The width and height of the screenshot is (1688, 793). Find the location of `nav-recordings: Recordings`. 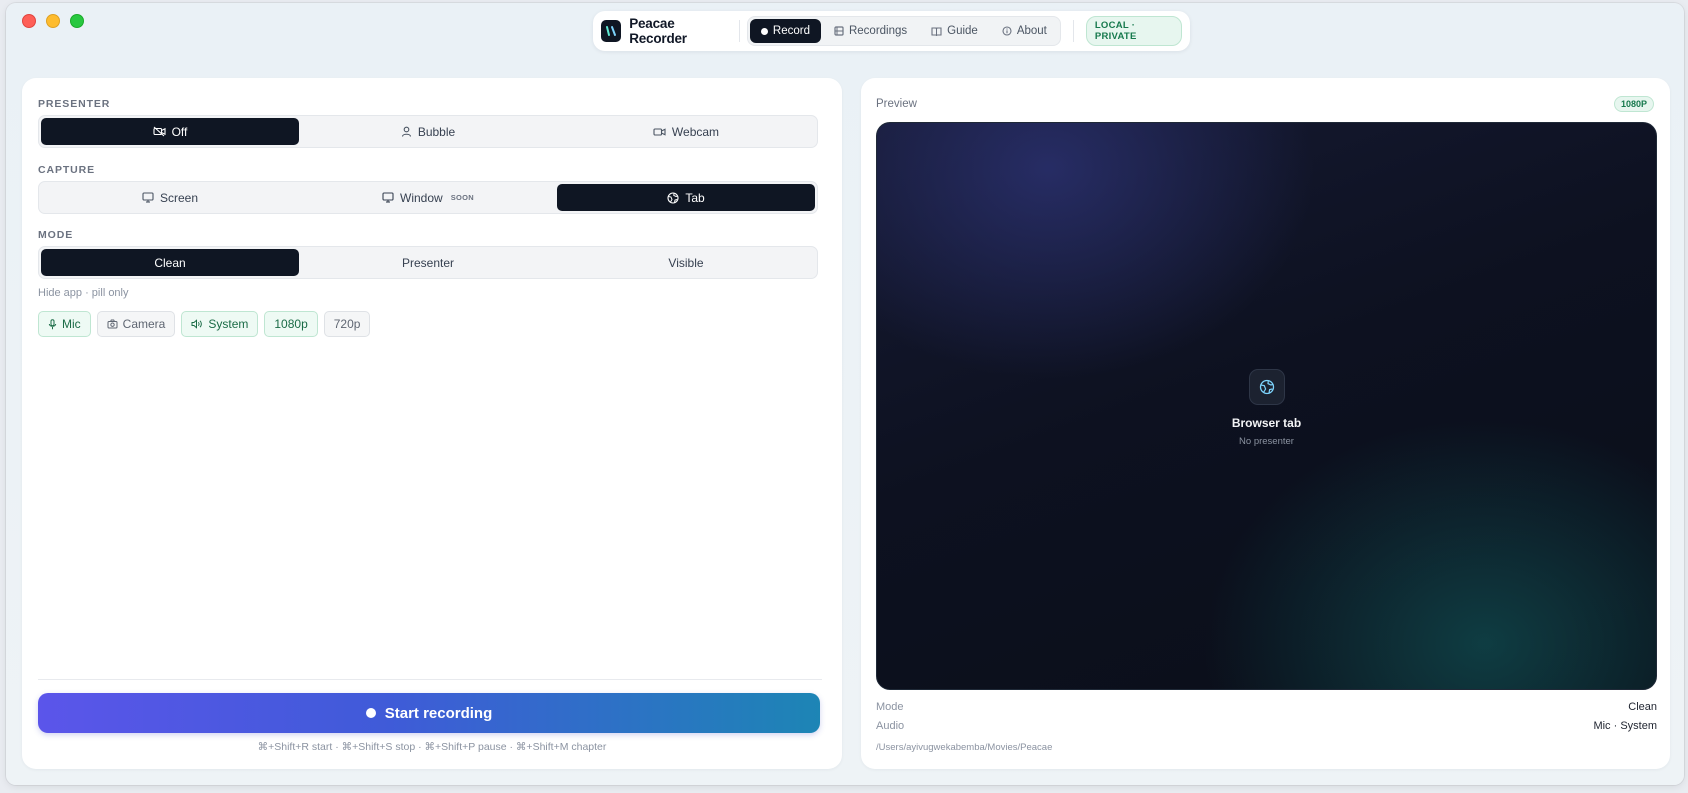

nav-recordings: Recordings is located at coordinates (870, 31).